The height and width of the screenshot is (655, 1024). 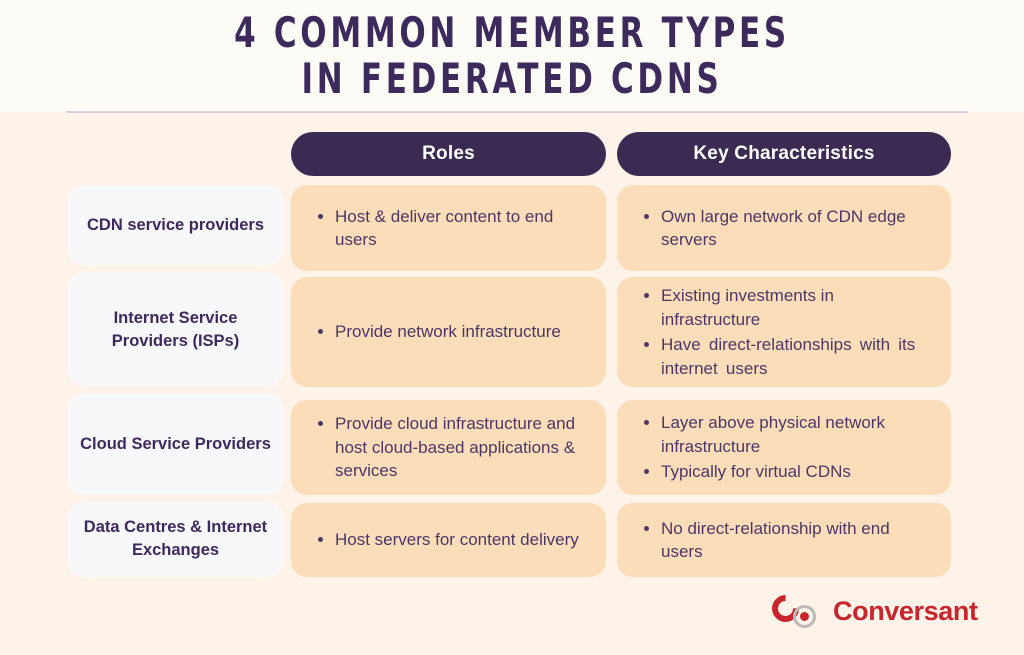 I want to click on bullet-list: Provide network infrastructure, so click(x=451, y=332).